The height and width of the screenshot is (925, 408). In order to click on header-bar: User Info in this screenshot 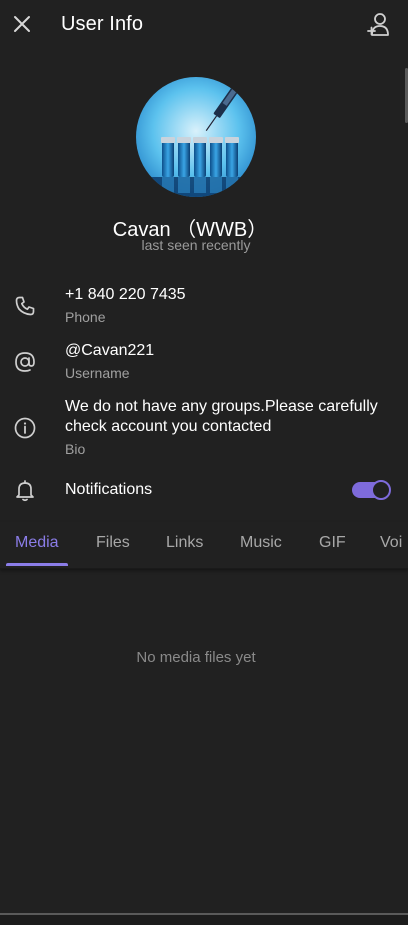, I will do `click(204, 26)`.